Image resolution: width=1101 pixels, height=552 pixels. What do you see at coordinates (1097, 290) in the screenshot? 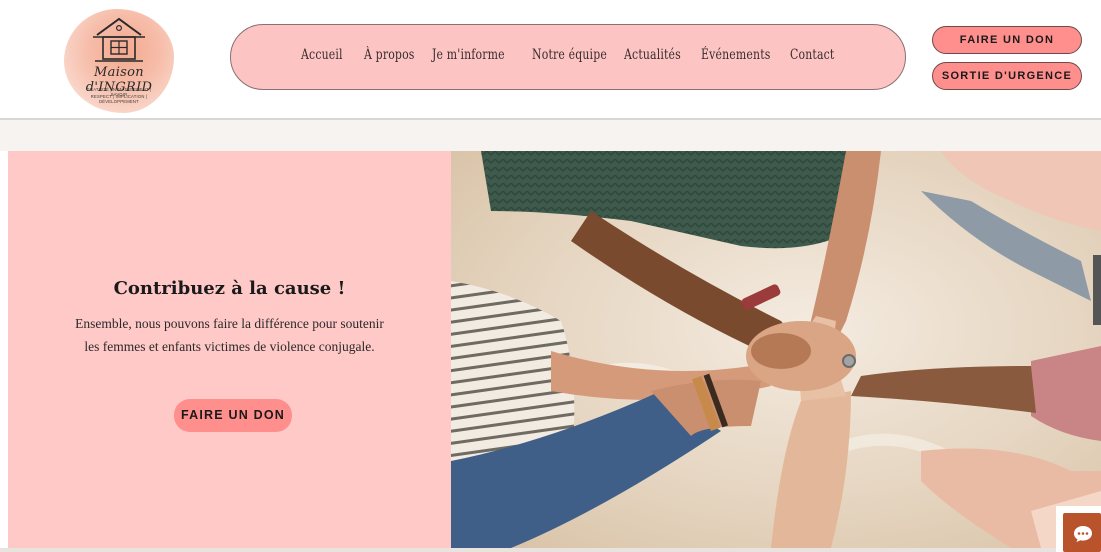
I see `scroll-handle` at bounding box center [1097, 290].